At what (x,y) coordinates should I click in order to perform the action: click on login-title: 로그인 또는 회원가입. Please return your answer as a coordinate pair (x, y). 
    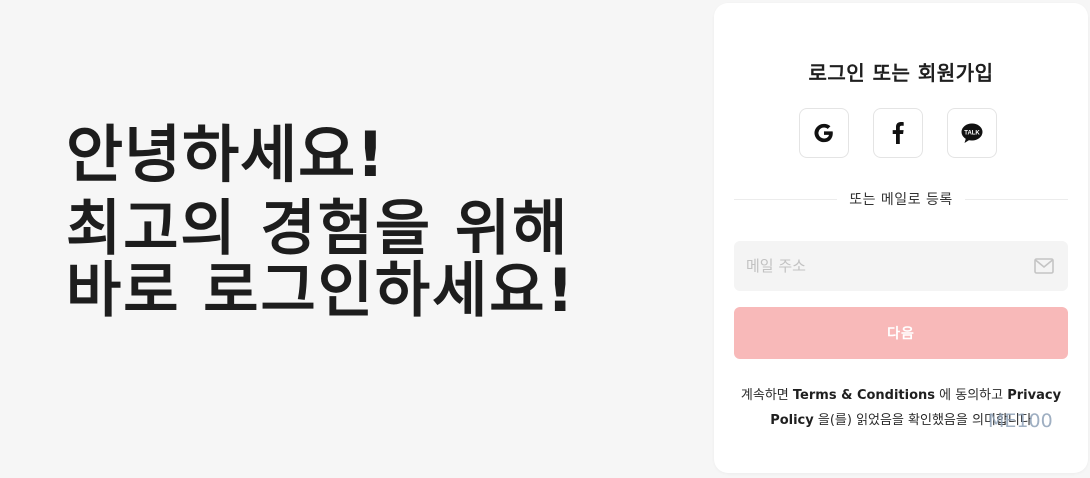
    Looking at the image, I should click on (901, 73).